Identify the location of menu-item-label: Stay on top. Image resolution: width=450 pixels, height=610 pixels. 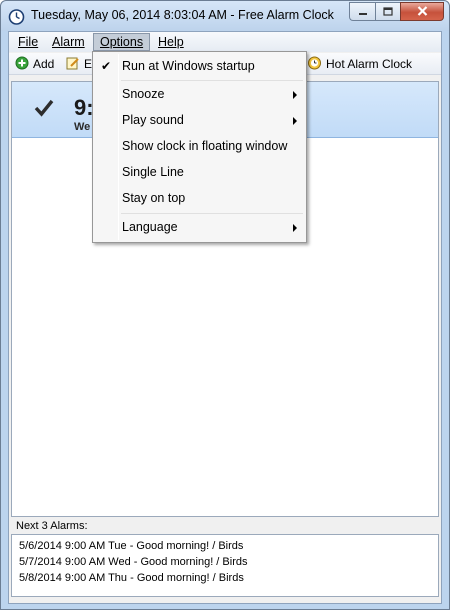
(154, 198).